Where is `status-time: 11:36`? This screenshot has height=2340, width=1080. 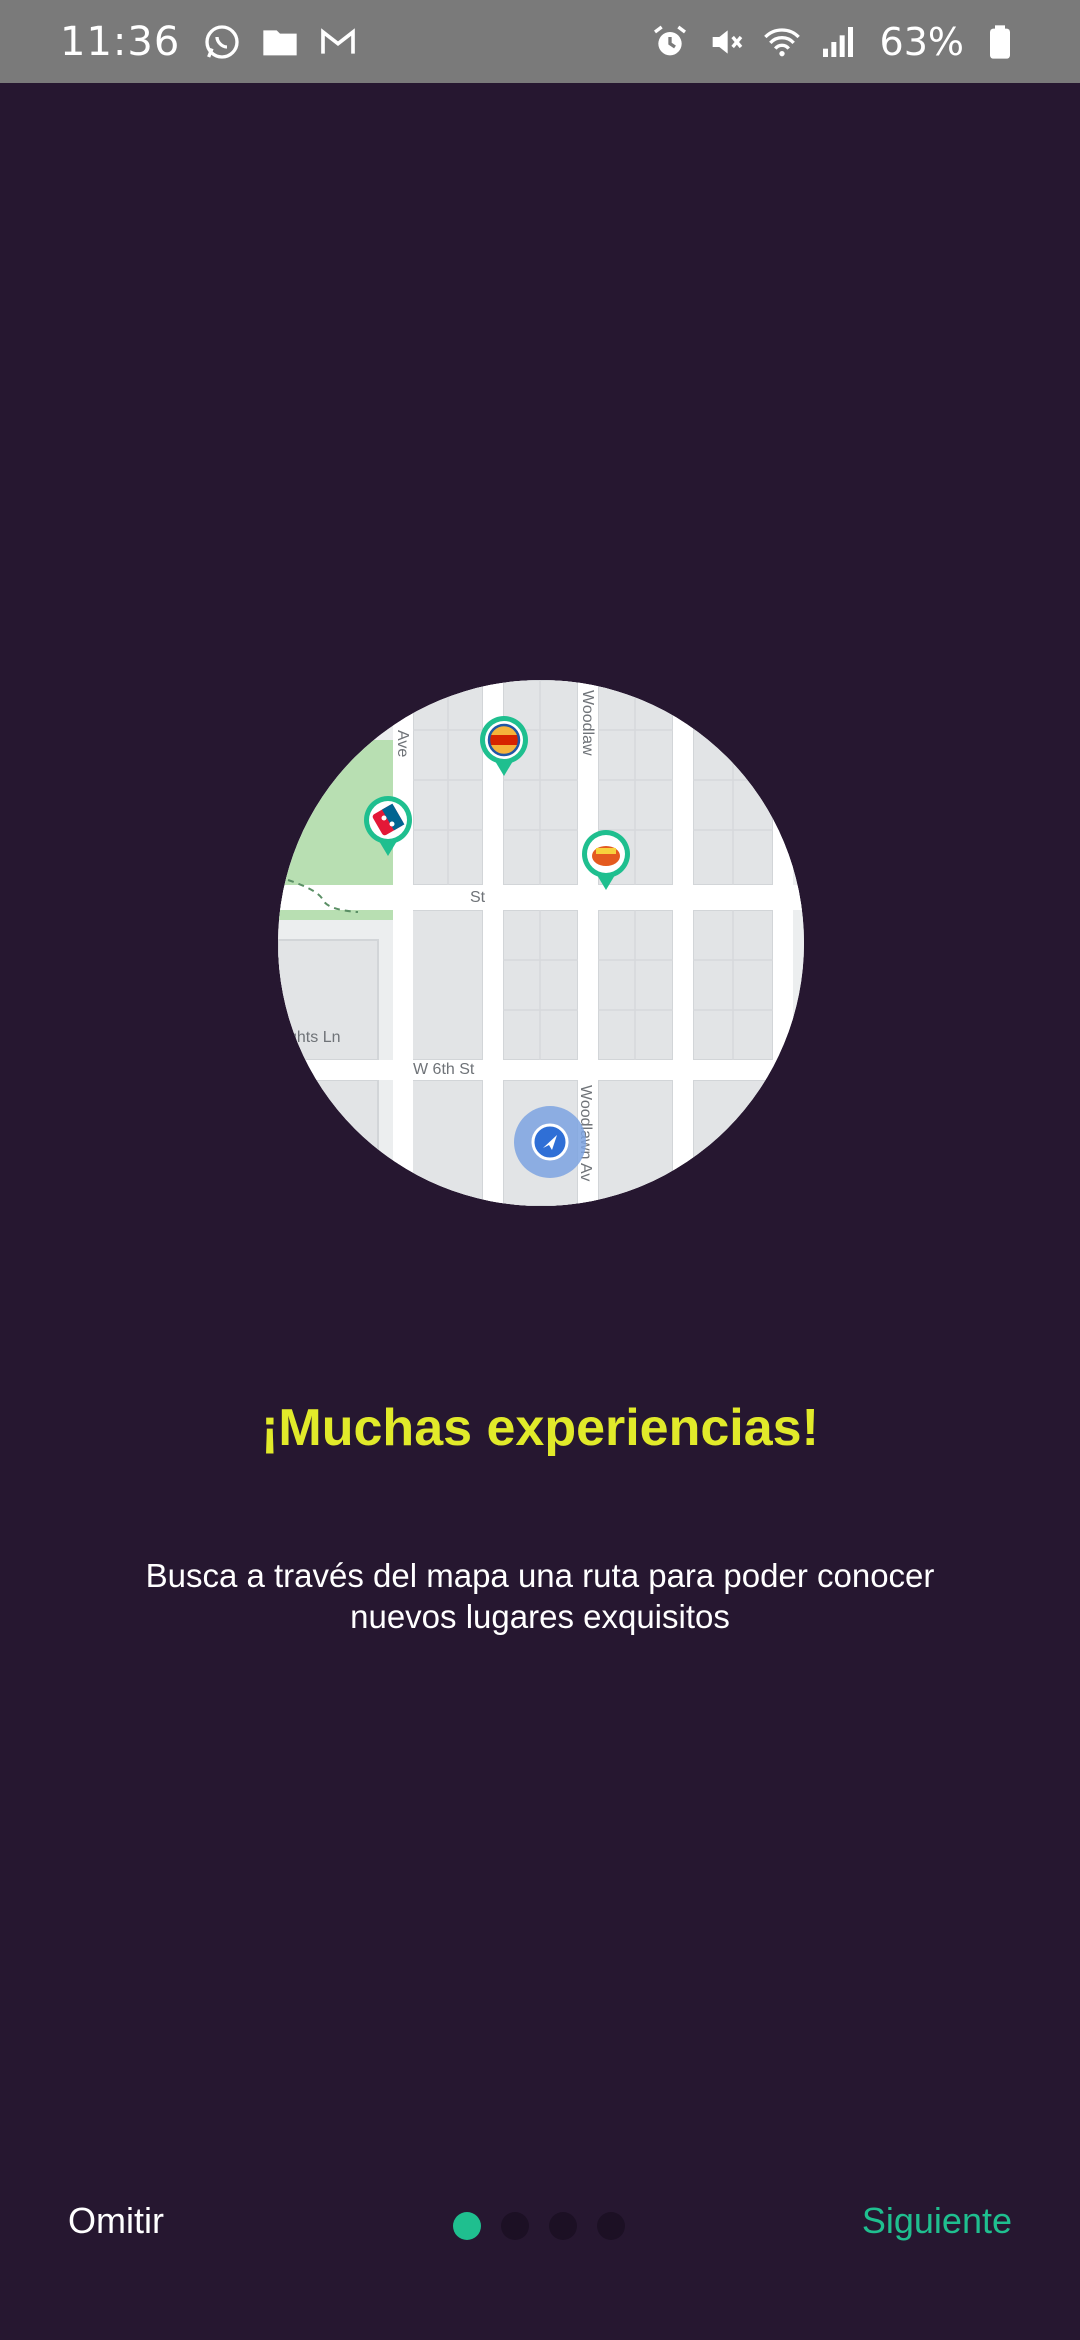
status-time: 11:36 is located at coordinates (120, 41).